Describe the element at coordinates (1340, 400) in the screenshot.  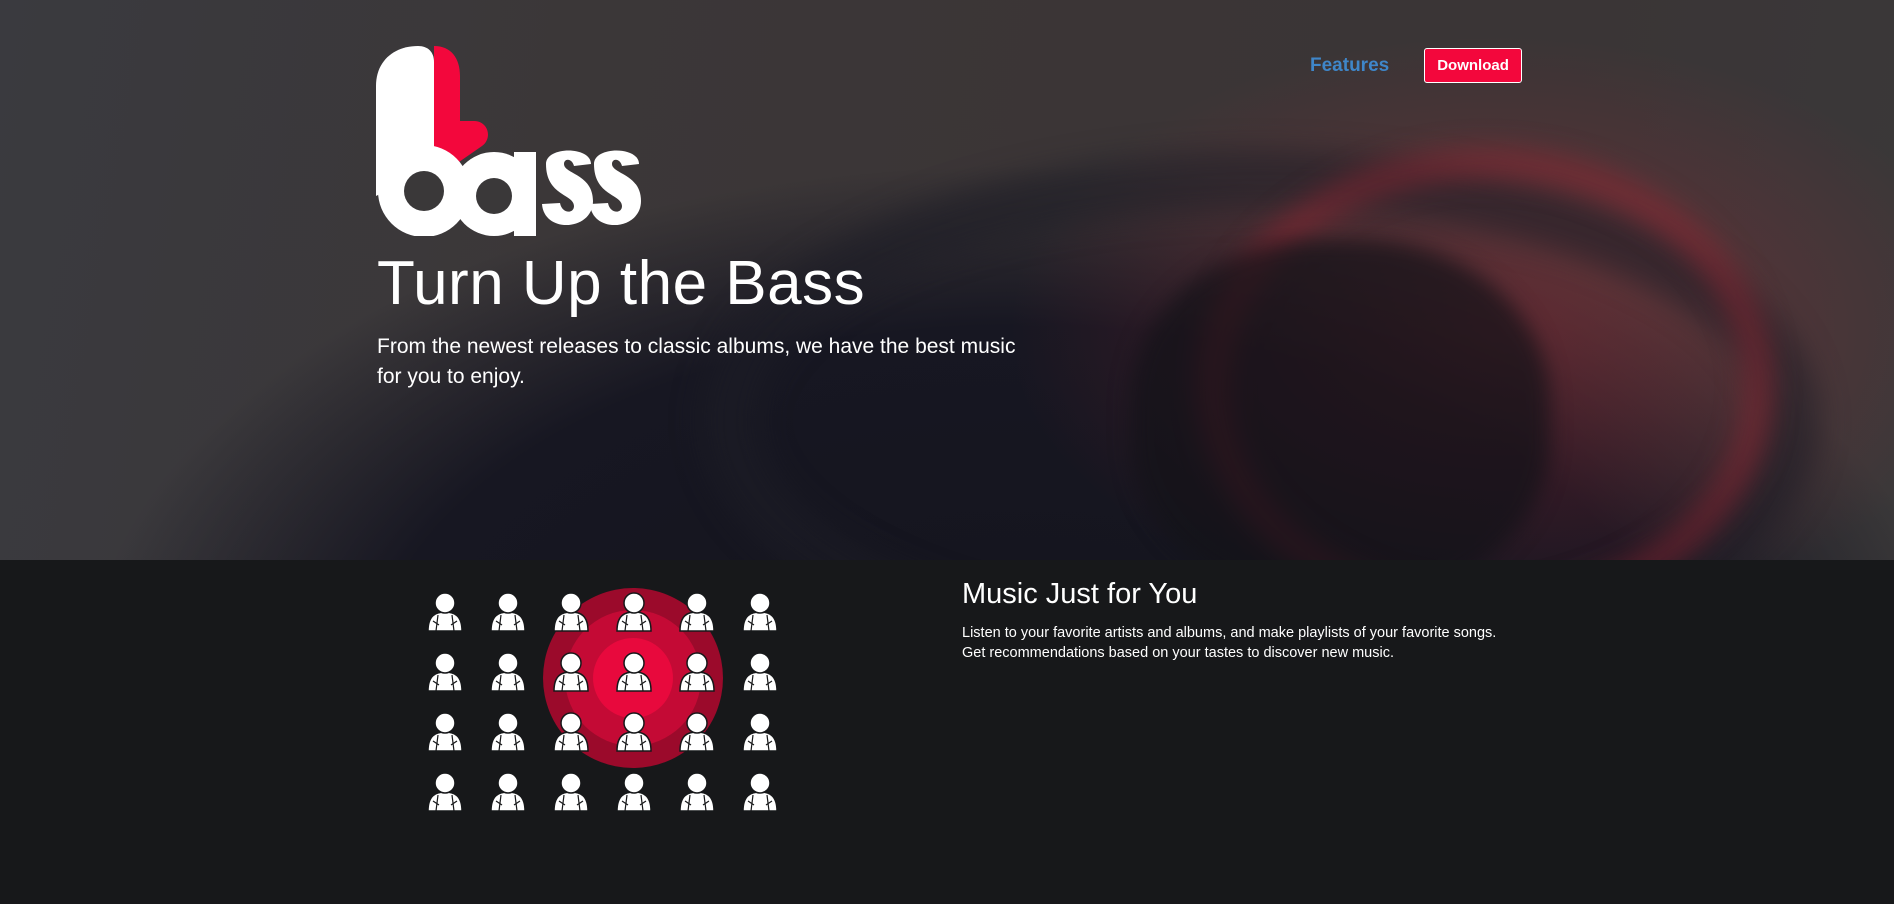
I see `hero-background-headphone-cup` at that location.